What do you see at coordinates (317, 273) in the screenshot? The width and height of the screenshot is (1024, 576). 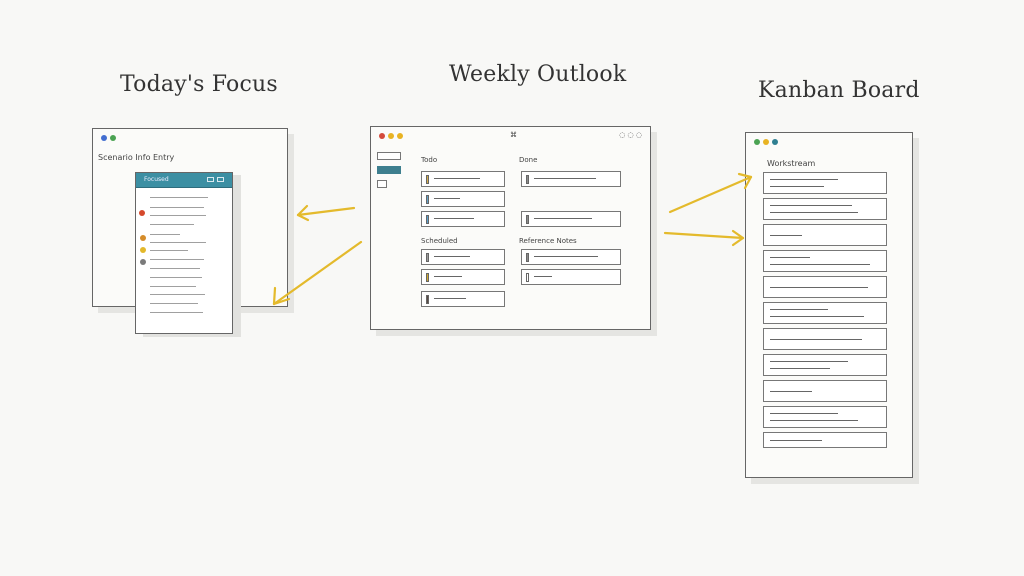 I see `arrow-left-bottom` at bounding box center [317, 273].